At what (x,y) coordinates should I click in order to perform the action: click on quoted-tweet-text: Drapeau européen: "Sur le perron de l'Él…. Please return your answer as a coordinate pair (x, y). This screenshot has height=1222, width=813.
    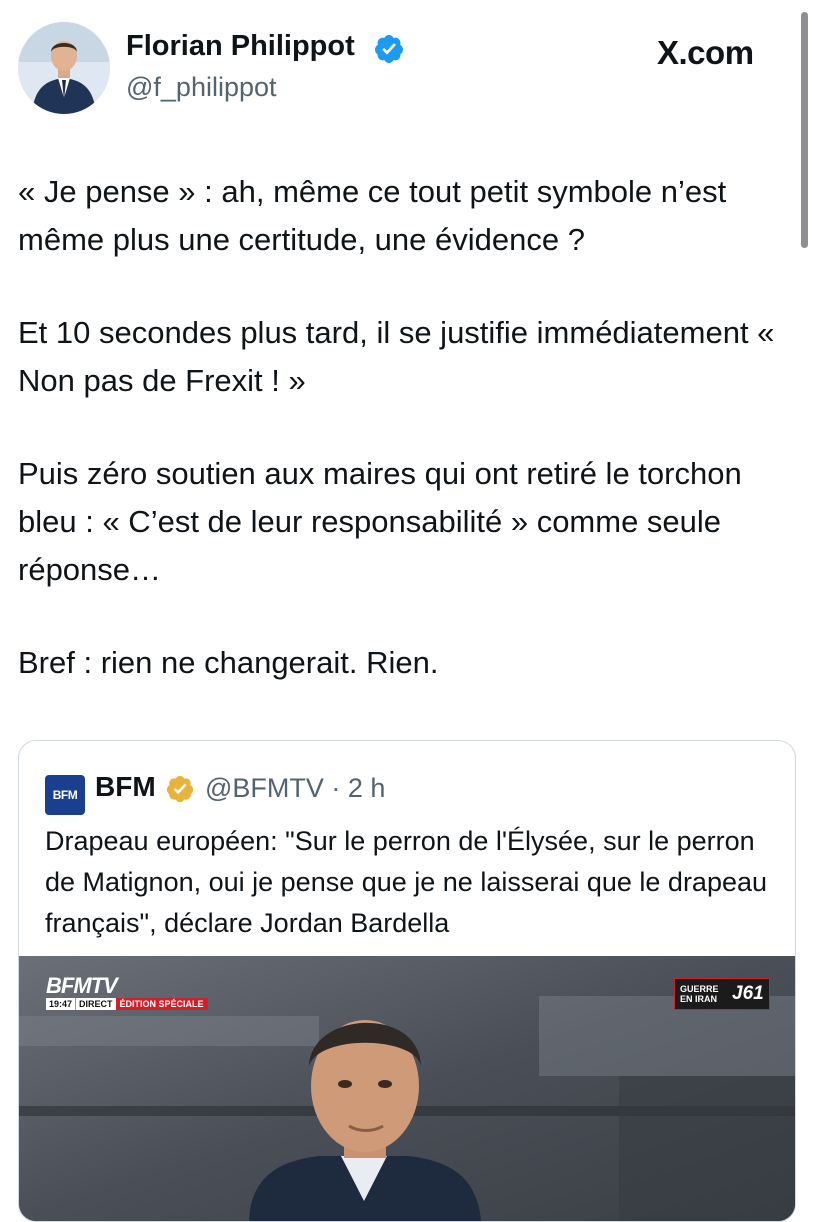
    Looking at the image, I should click on (406, 882).